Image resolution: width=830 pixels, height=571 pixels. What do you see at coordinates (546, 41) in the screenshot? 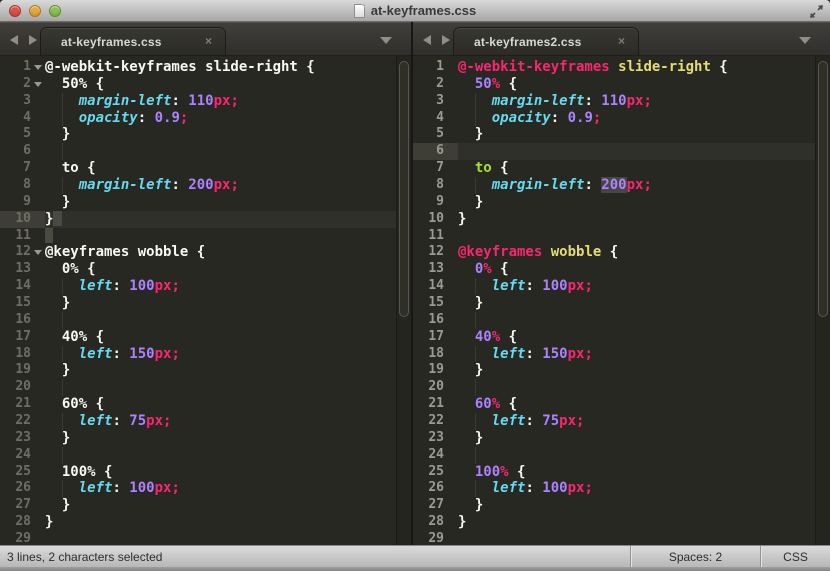
I see `tab-at-keyframes2-css: at-keyframes2.css ×` at bounding box center [546, 41].